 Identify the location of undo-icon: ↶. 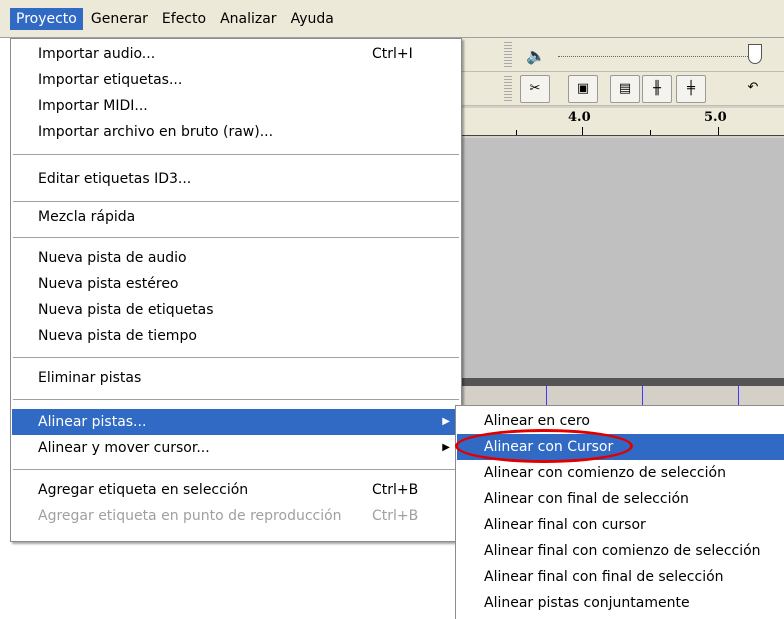
(753, 89).